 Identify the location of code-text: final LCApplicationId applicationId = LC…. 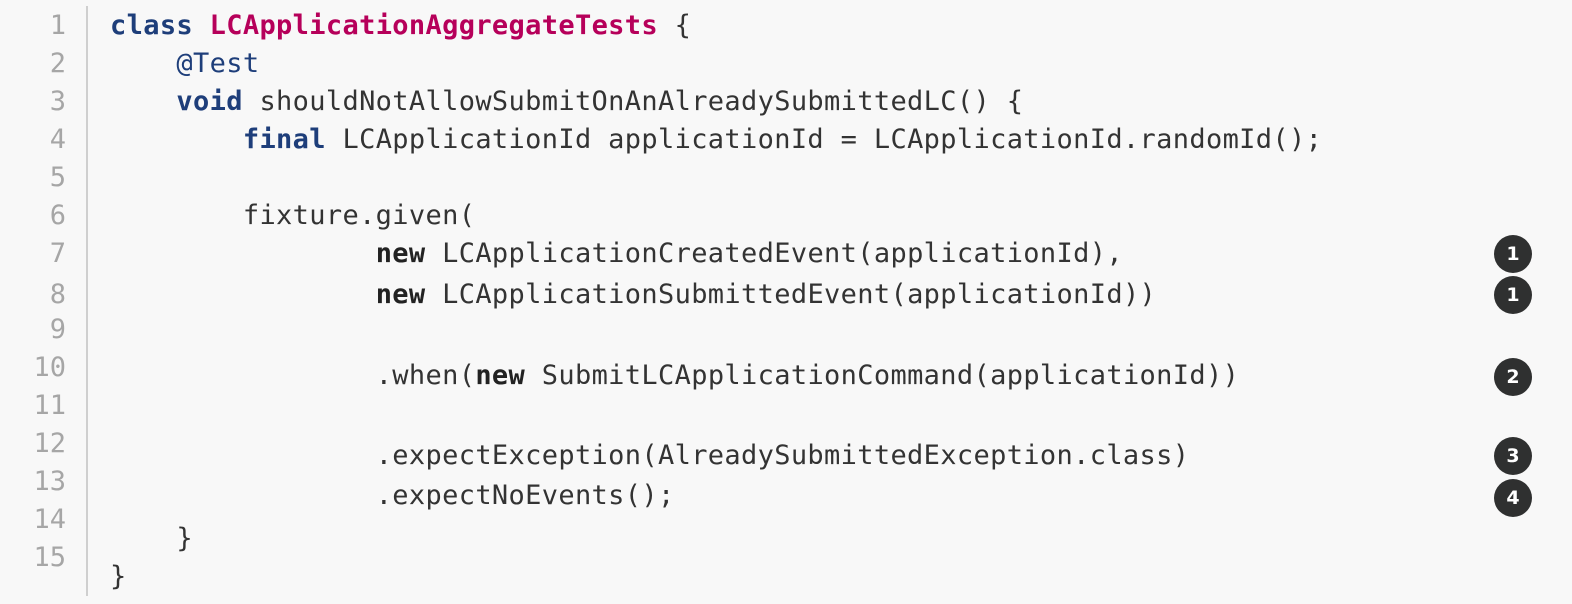
(716, 140).